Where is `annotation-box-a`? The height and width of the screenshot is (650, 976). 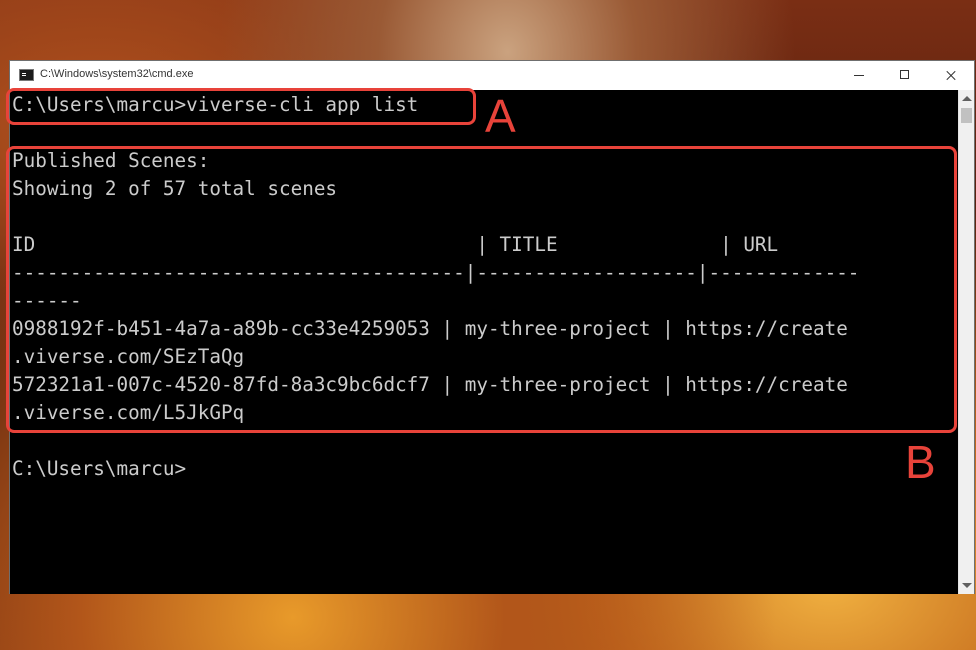
annotation-box-a is located at coordinates (241, 106).